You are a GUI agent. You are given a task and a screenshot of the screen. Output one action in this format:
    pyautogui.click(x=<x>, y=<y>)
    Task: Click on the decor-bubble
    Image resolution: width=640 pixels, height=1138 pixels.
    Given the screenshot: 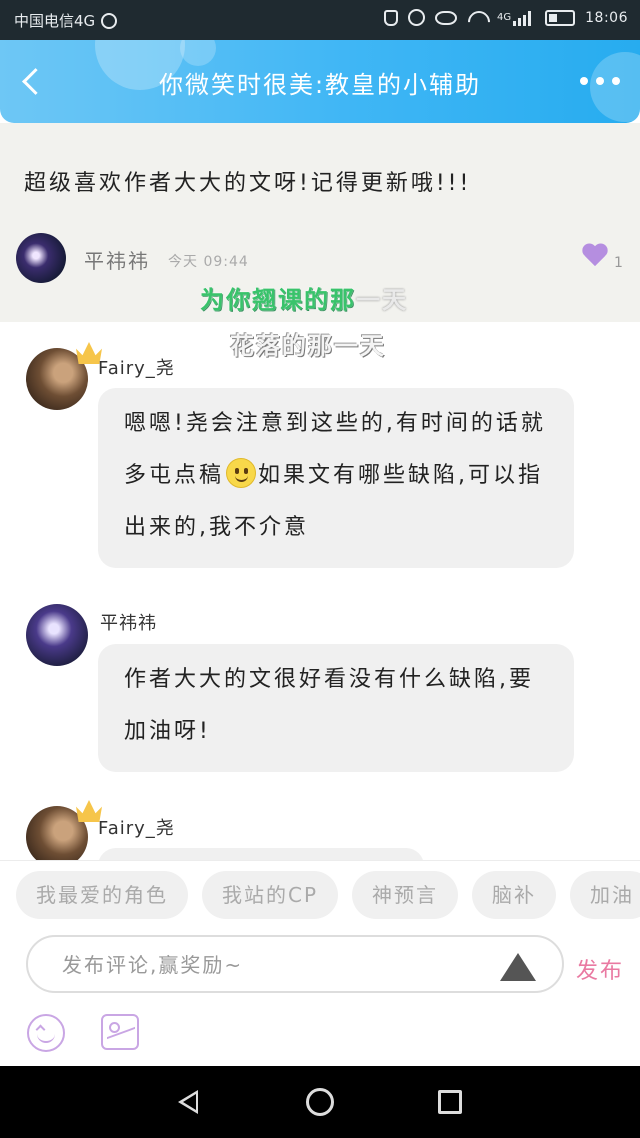 What is the action you would take?
    pyautogui.click(x=198, y=53)
    